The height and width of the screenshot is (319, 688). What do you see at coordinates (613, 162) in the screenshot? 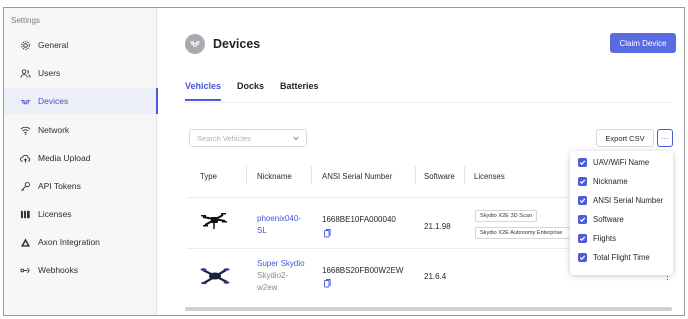
I see `column-option-uav-wifi-name: UAV/WiFi Name` at bounding box center [613, 162].